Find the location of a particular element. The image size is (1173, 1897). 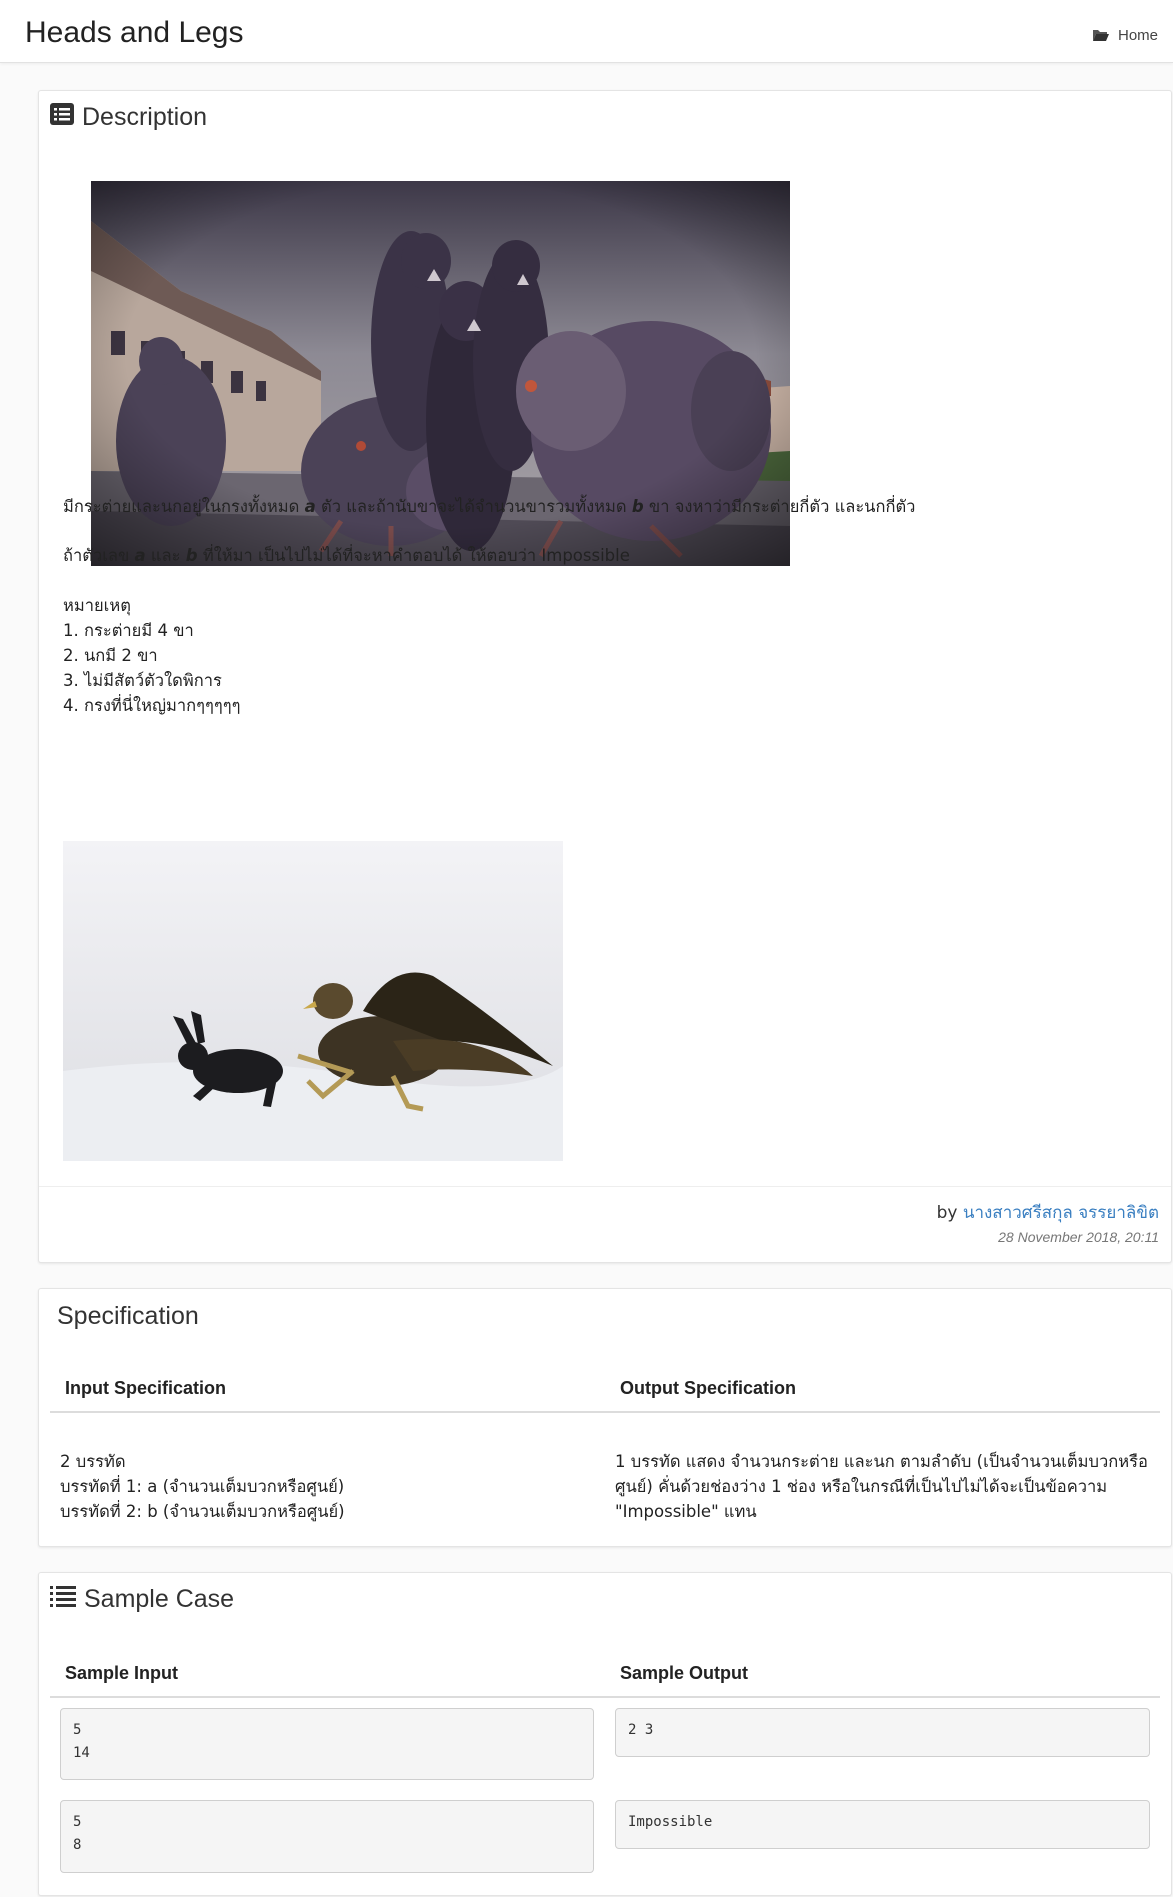

post-date: 28 November 2018, 20:11 is located at coordinates (1078, 1237).